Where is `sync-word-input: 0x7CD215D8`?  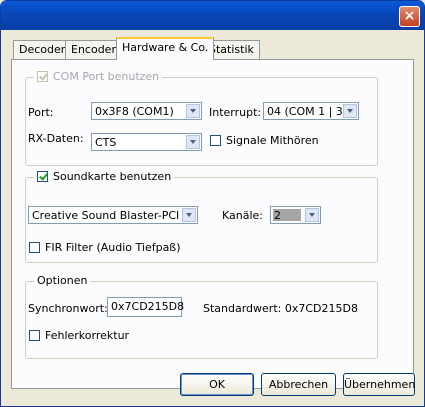 sync-word-input: 0x7CD215D8 is located at coordinates (146, 307).